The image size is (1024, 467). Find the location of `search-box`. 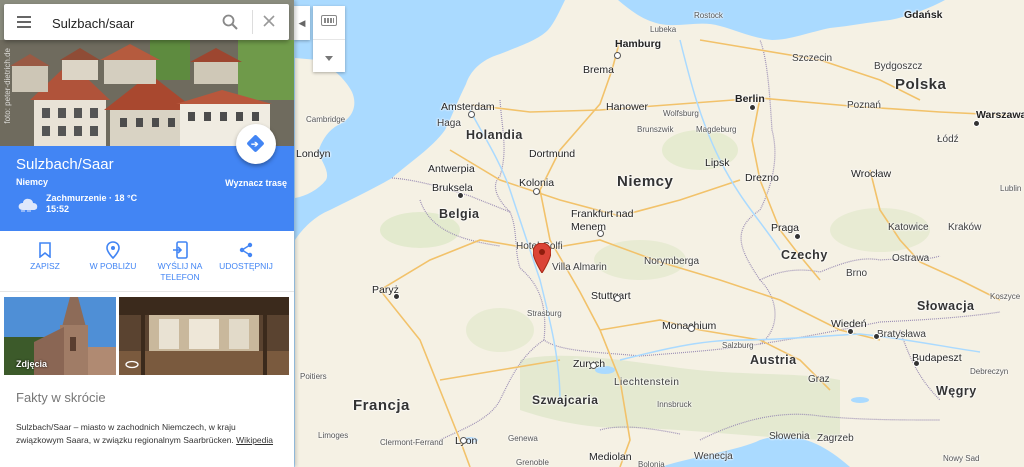

search-box is located at coordinates (146, 22).